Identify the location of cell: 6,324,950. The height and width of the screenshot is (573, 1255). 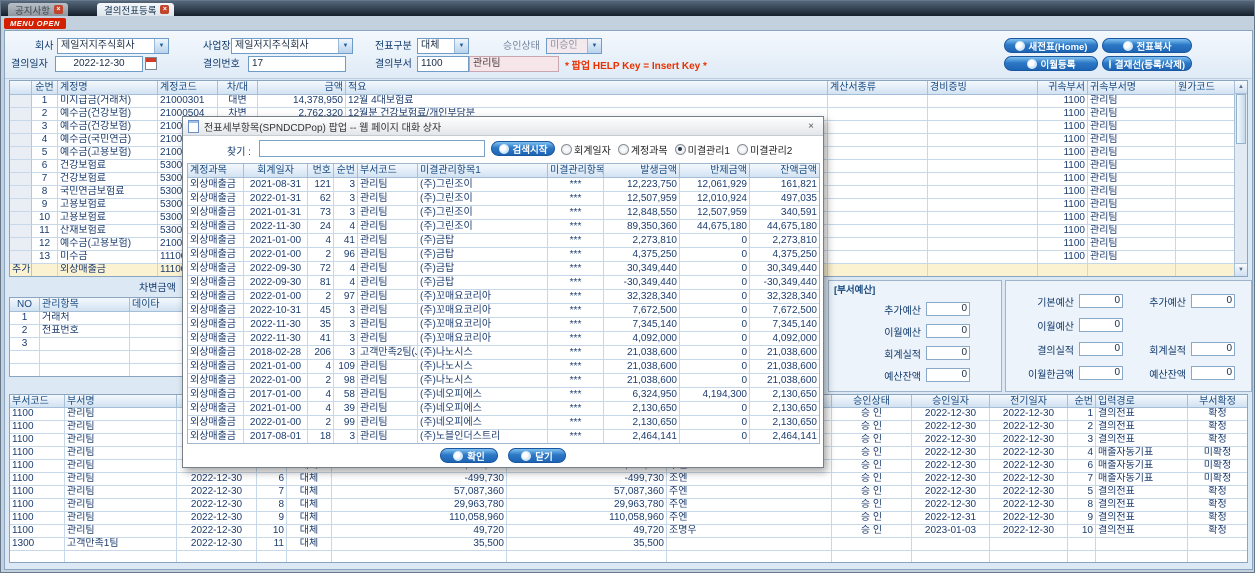
(642, 395).